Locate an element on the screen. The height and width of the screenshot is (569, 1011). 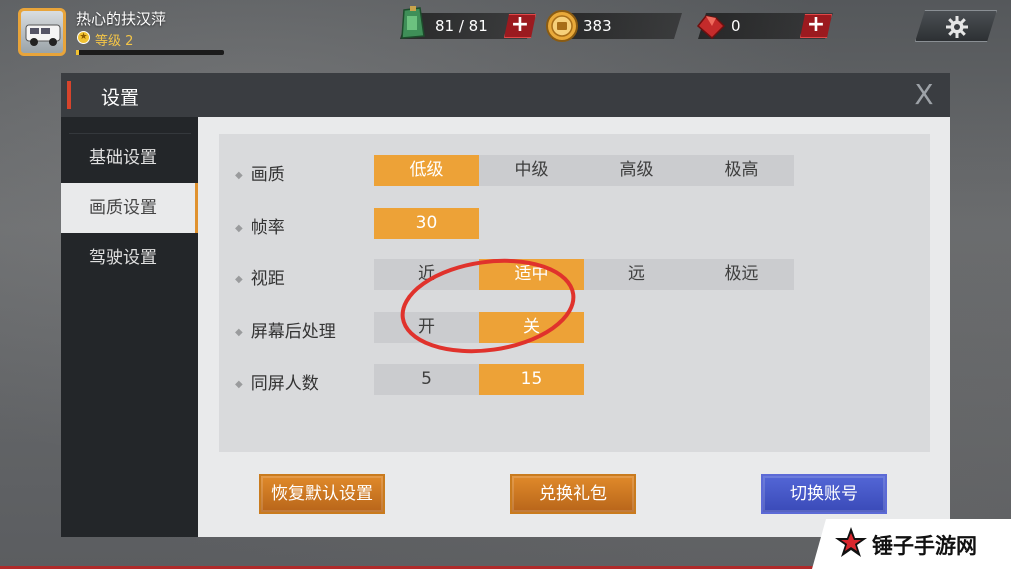
divider is located at coordinates (130, 133).